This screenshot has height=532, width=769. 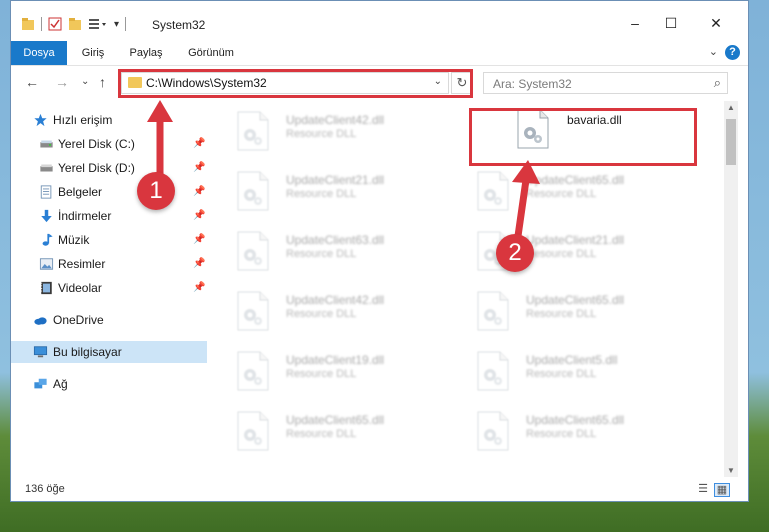 What do you see at coordinates (343, 168) in the screenshot?
I see `annotation-arrows` at bounding box center [343, 168].